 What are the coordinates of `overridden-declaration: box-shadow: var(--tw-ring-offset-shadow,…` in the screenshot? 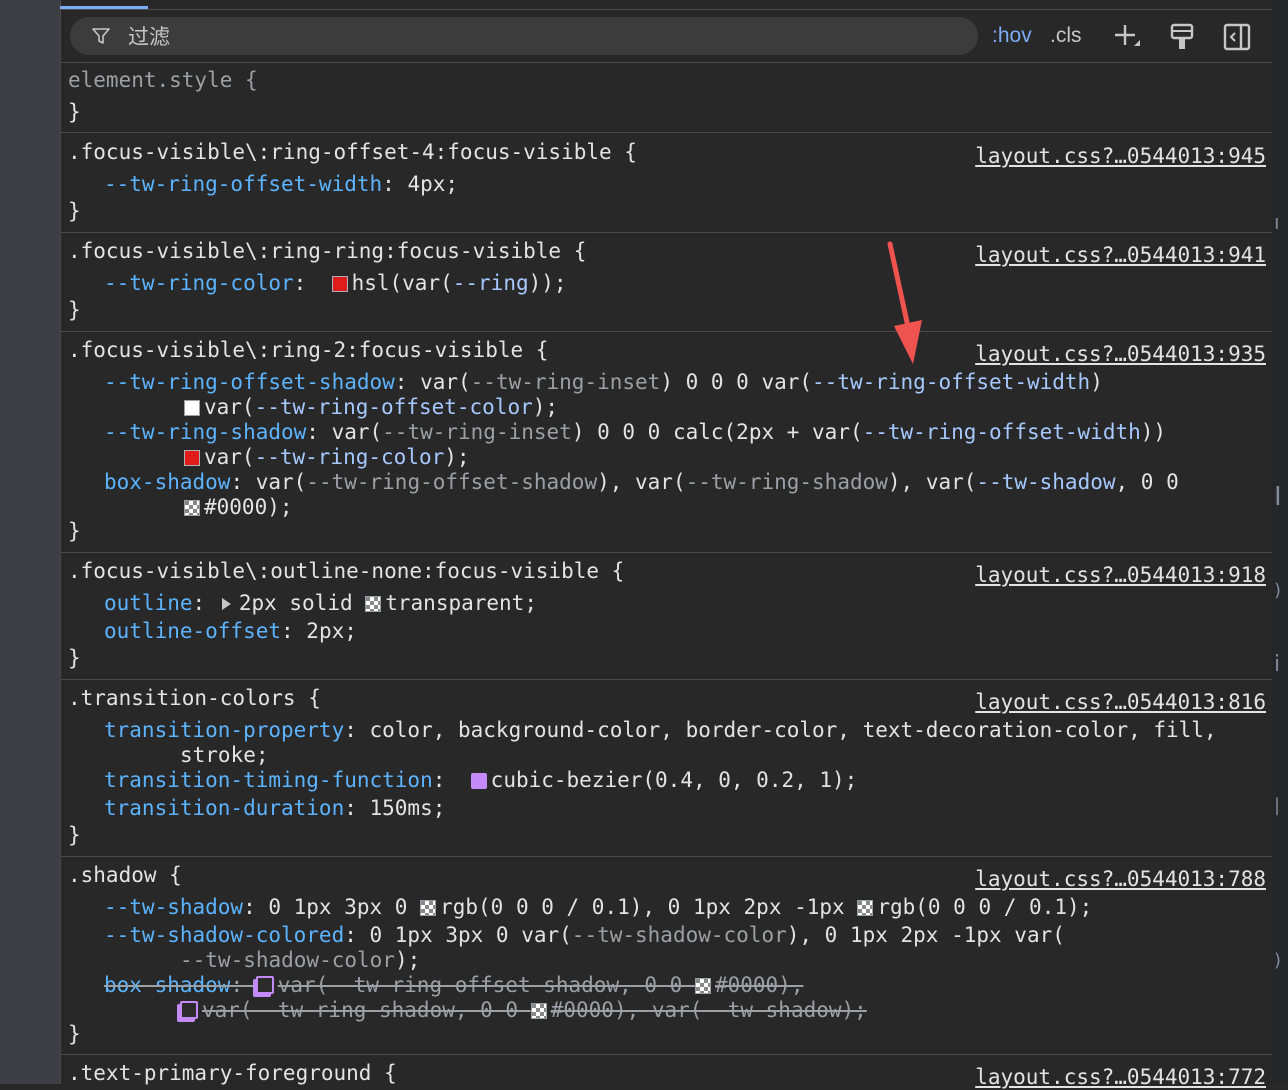 It's located at (453, 985).